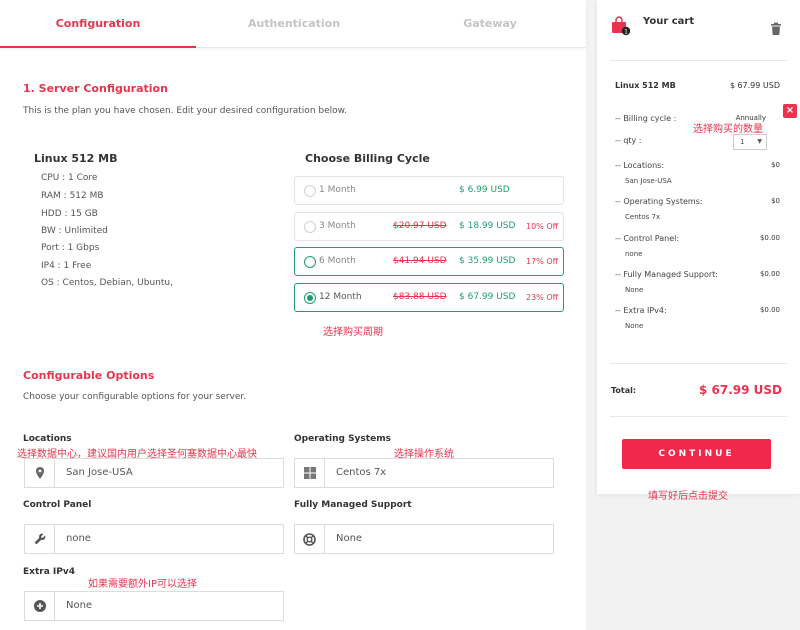  I want to click on tab-bar: Configuration Authentication Gateway, so click(293, 24).